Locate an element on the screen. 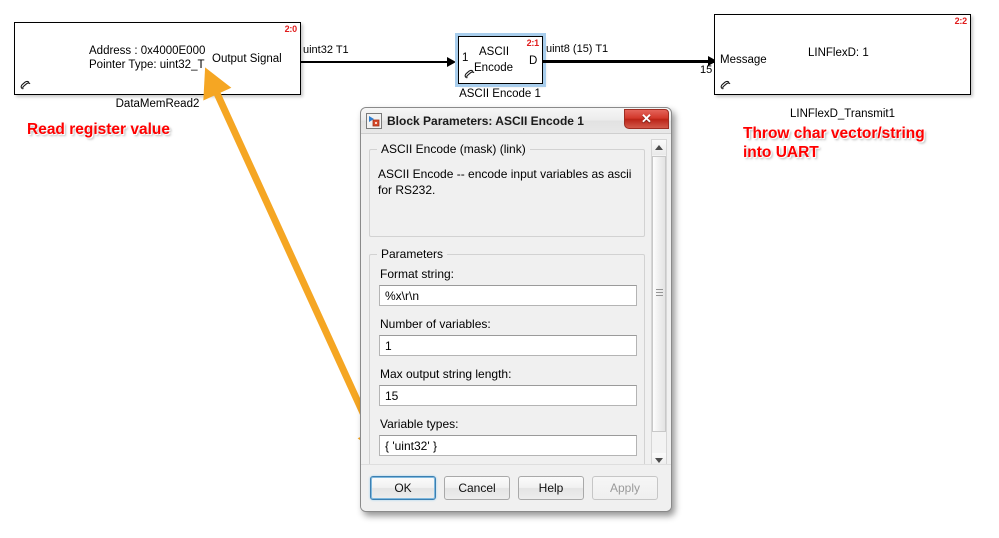 The image size is (999, 538). dialog-titlebar: Block Parameters: ASCII Encode 1 ✕ is located at coordinates (516, 121).